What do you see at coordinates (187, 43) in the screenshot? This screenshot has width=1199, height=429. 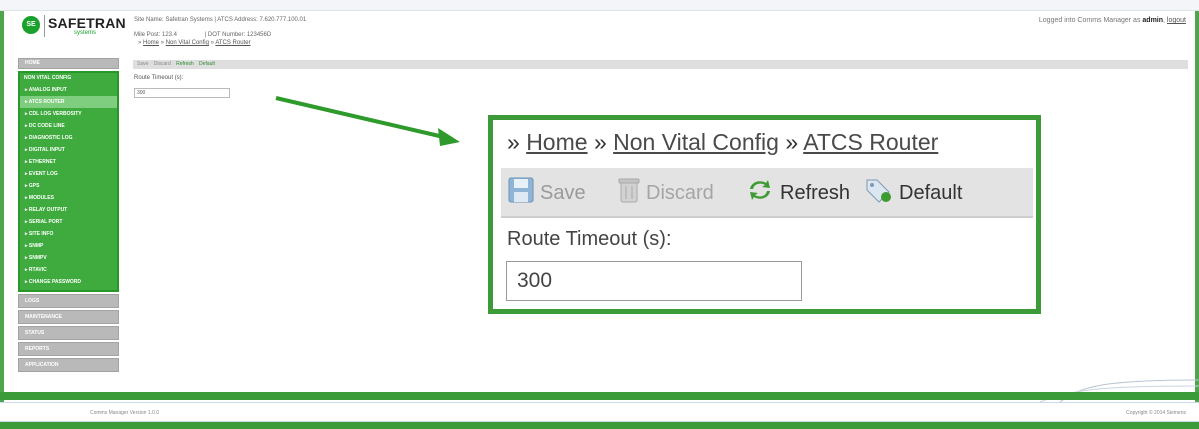 I see `breadcrumb-config-link: Non Vital Config` at bounding box center [187, 43].